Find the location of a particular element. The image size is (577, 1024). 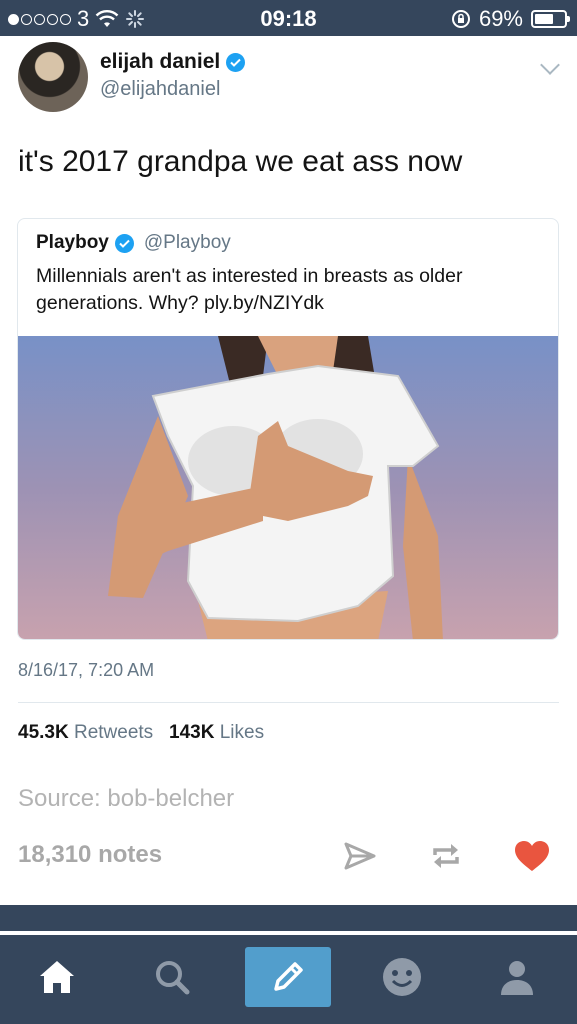

tab-home is located at coordinates (57, 977).